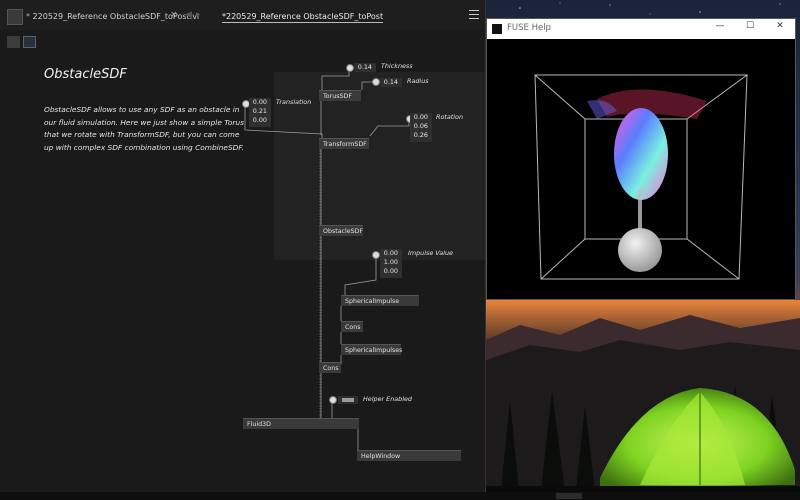  What do you see at coordinates (409, 455) in the screenshot?
I see `node-help-window: HelpWindow` at bounding box center [409, 455].